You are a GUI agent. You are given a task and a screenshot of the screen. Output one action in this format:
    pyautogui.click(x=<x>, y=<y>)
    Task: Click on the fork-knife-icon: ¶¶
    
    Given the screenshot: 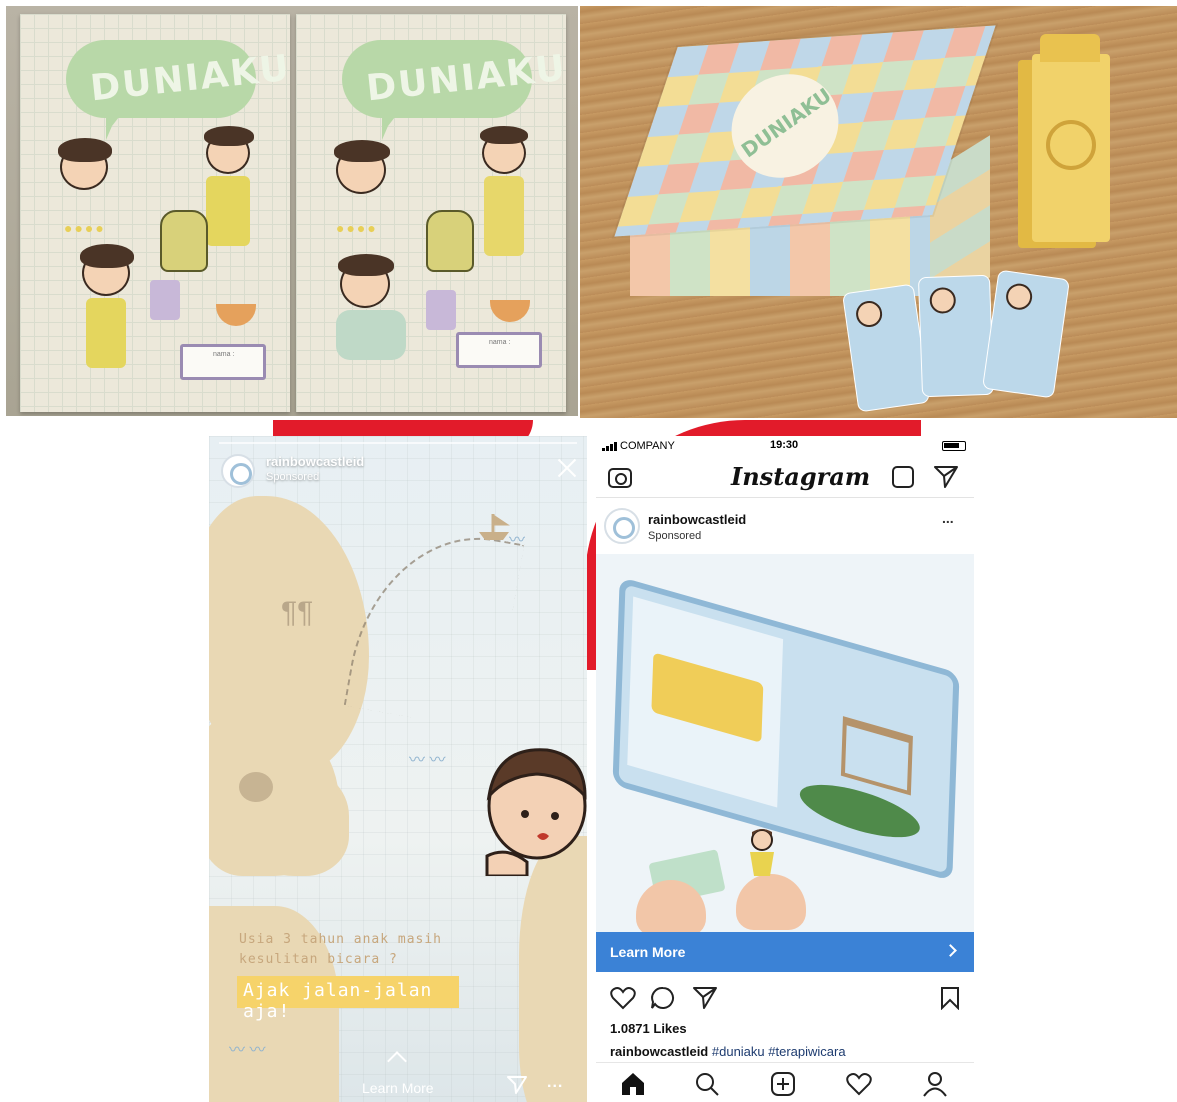 What is the action you would take?
    pyautogui.click(x=297, y=612)
    